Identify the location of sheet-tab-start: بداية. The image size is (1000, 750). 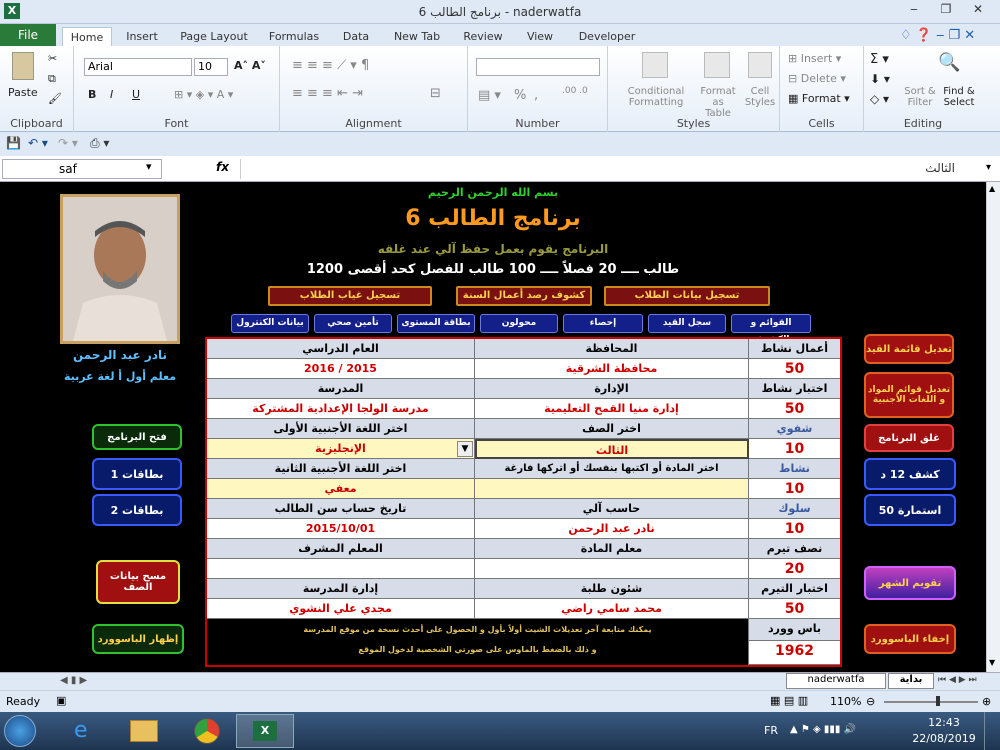
(911, 681).